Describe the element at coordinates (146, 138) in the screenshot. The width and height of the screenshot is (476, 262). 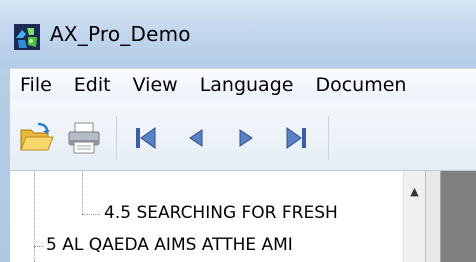
I see `first-page-icon` at that location.